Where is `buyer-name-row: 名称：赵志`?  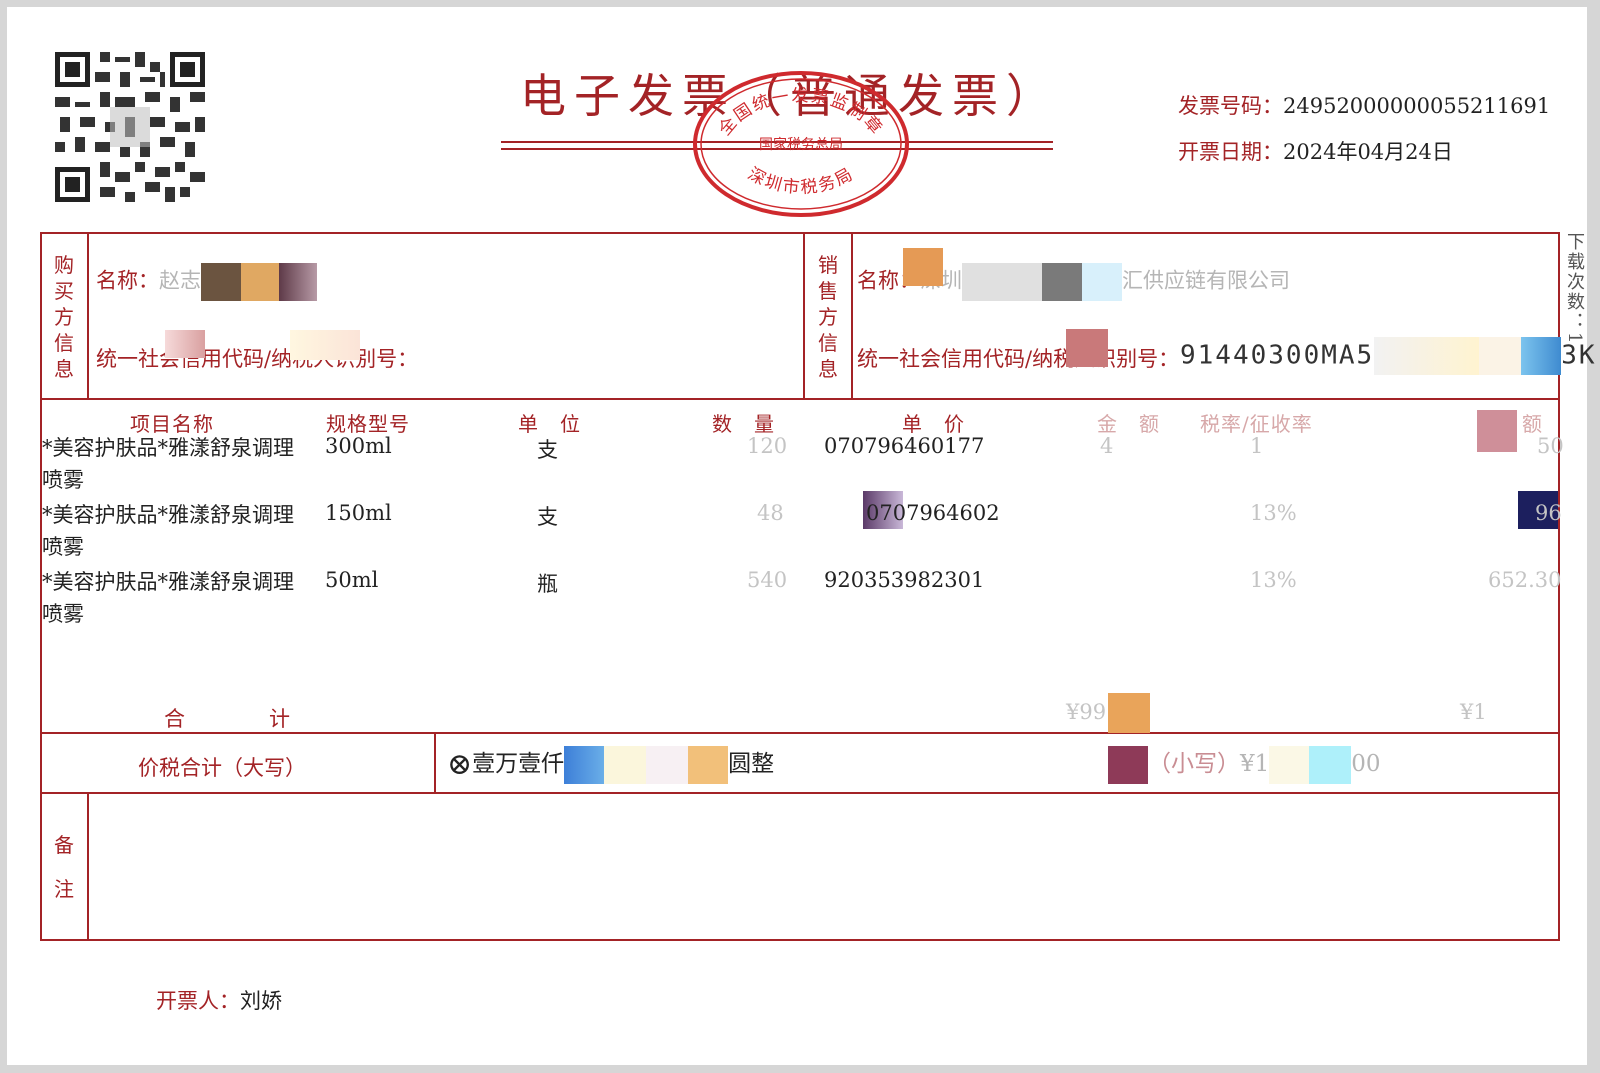
buyer-name-row: 名称：赵志 is located at coordinates (206, 282).